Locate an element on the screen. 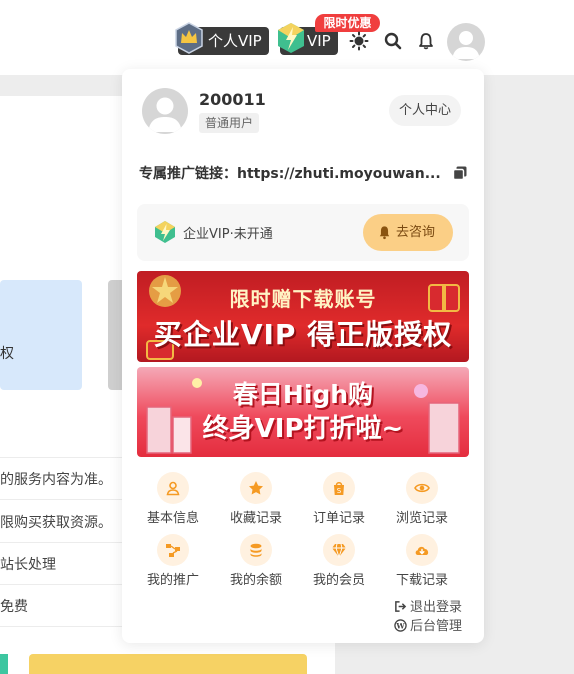 This screenshot has width=574, height=674. wordpress-icon: W is located at coordinates (400, 625).